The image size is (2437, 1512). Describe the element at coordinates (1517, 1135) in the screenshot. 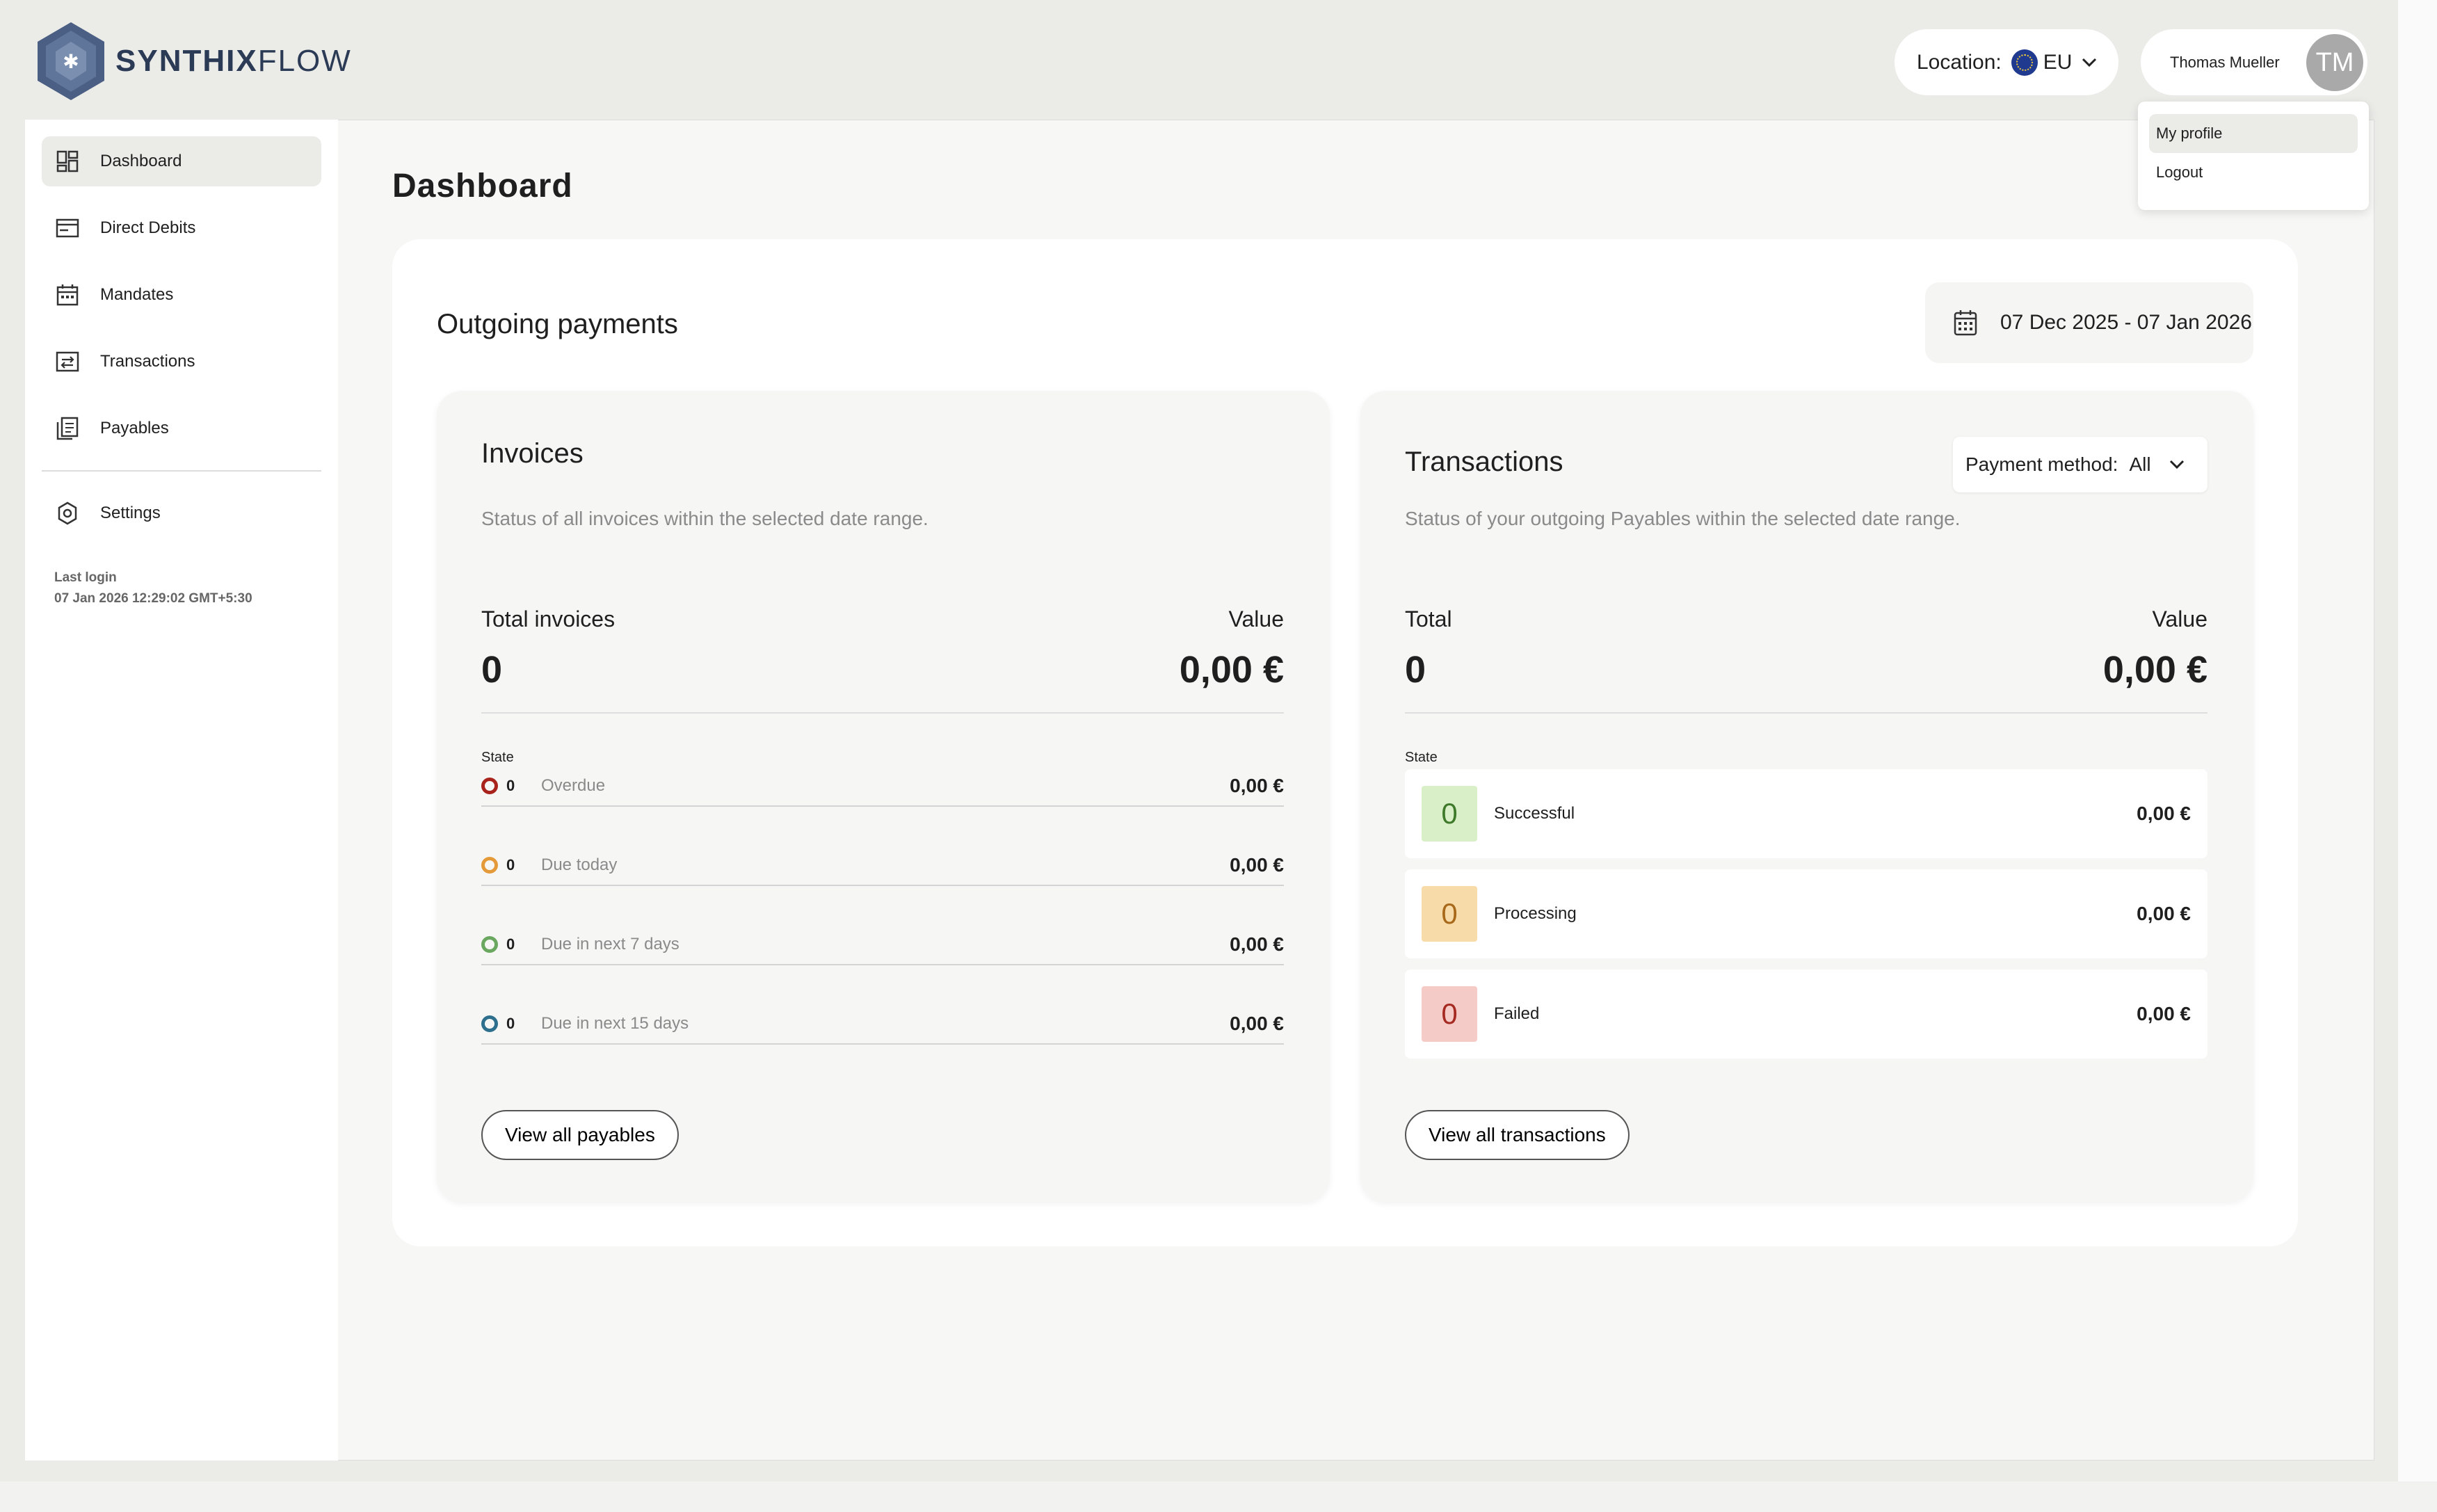

I see `view-all-transactions-button: View all transactions` at that location.